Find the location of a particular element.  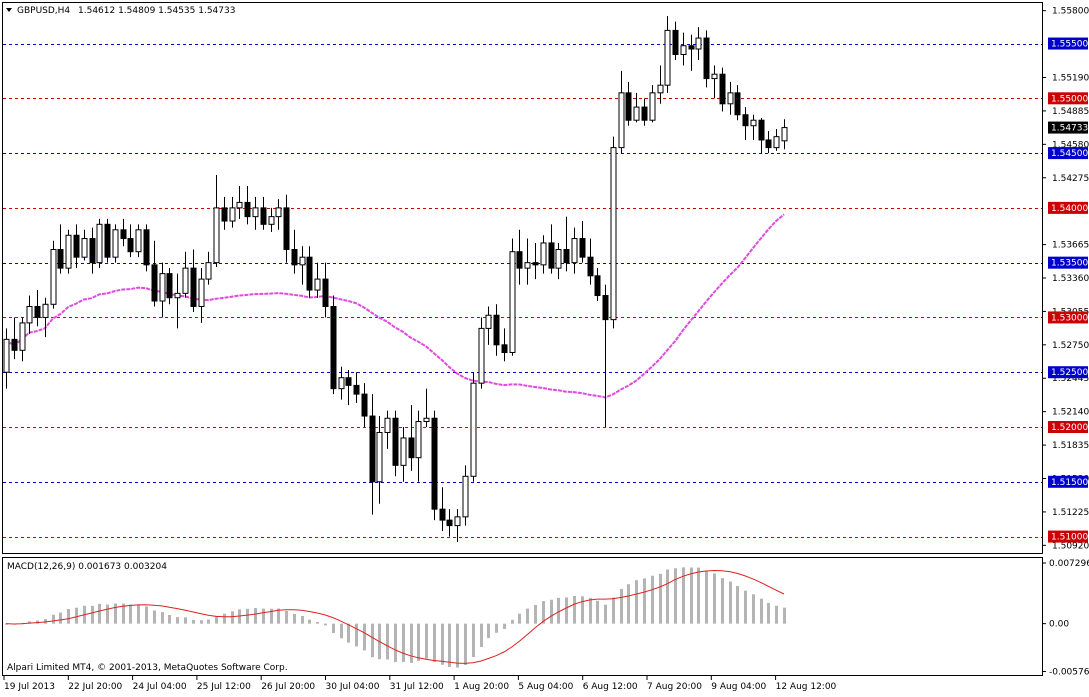

price-tick-label: 1.55800 is located at coordinates (1070, 12).